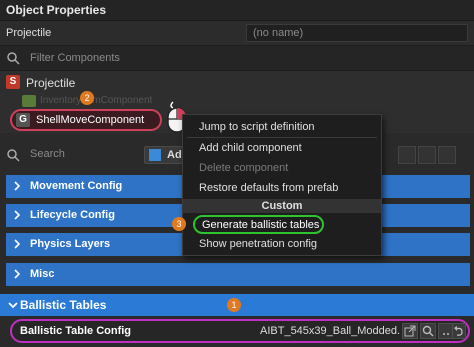 The height and width of the screenshot is (347, 474). Describe the element at coordinates (330, 331) in the screenshot. I see `ballistic-table-config-value: AIBT_545x39_Ball_Modded.co` at that location.